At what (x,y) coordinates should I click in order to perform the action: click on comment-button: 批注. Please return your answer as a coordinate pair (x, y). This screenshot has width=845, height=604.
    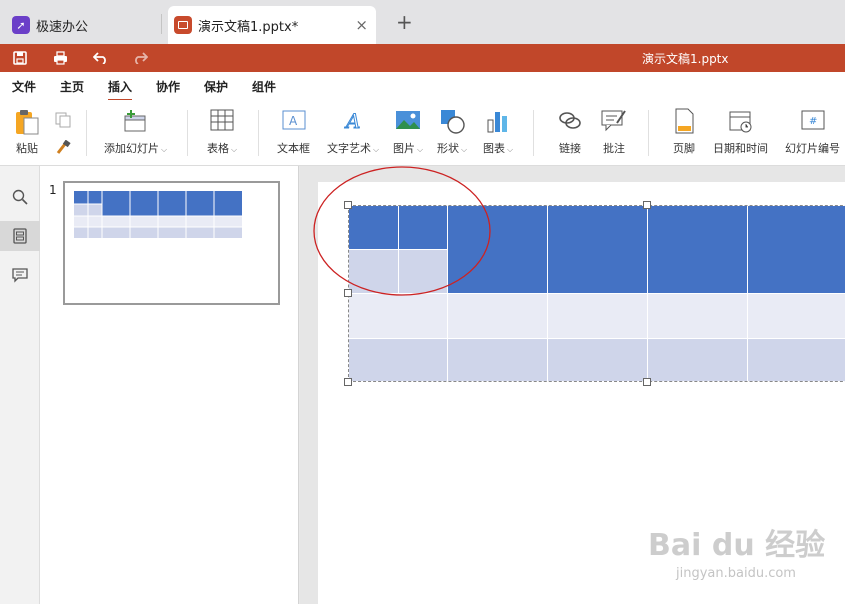
    Looking at the image, I should click on (614, 132).